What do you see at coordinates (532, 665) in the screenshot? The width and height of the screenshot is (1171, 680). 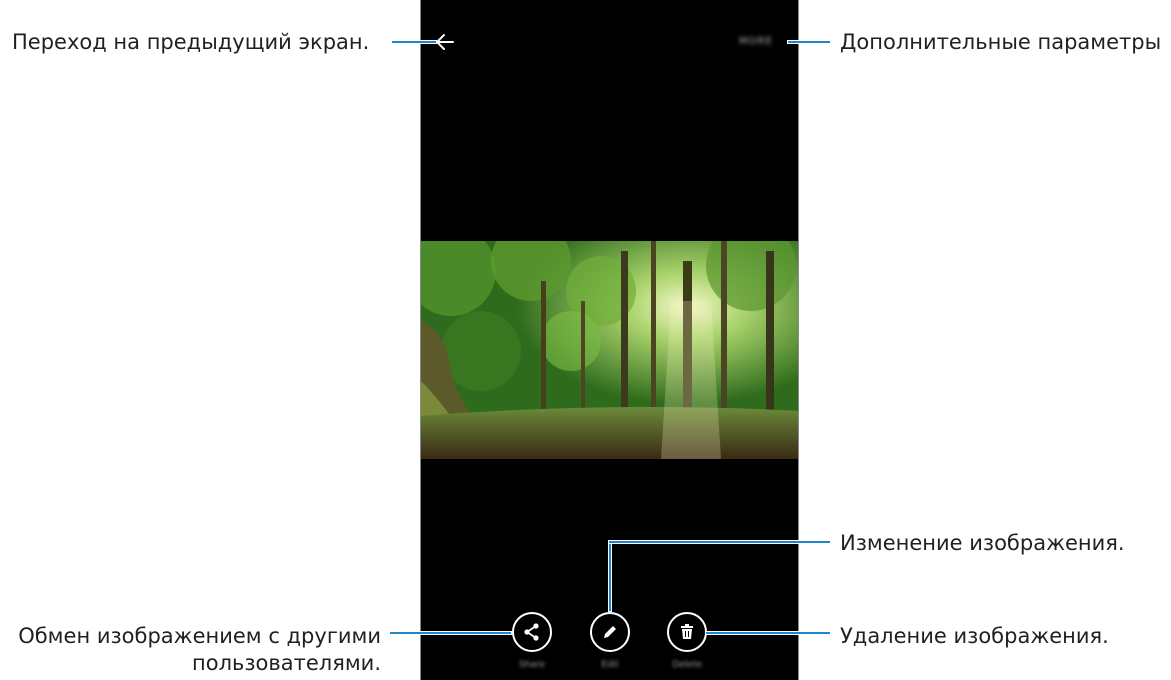 I see `share-label: Share` at bounding box center [532, 665].